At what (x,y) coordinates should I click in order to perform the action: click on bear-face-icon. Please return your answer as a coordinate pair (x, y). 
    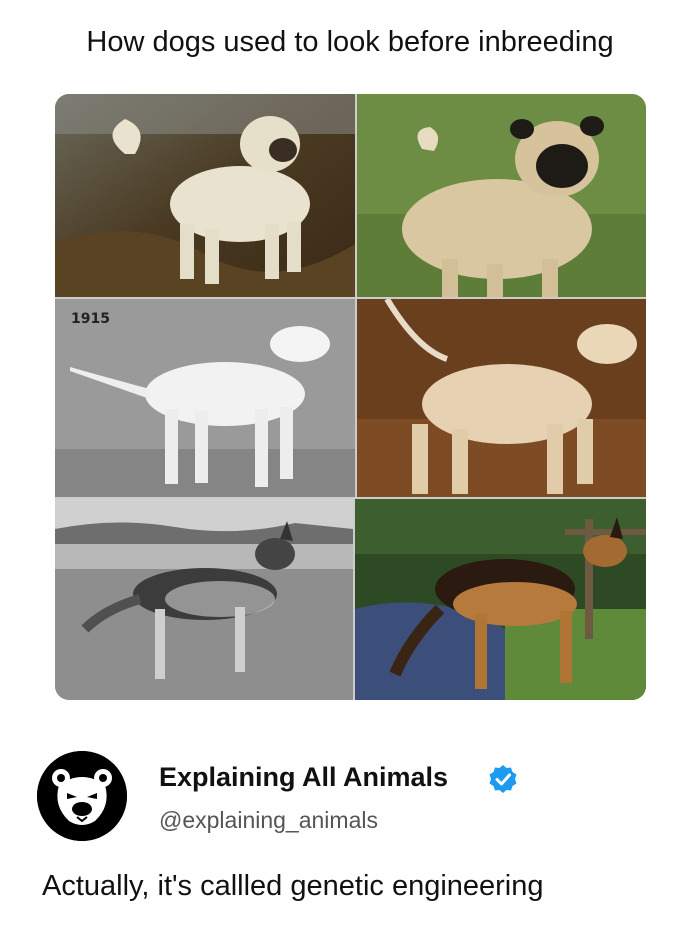
    Looking at the image, I should click on (82, 796).